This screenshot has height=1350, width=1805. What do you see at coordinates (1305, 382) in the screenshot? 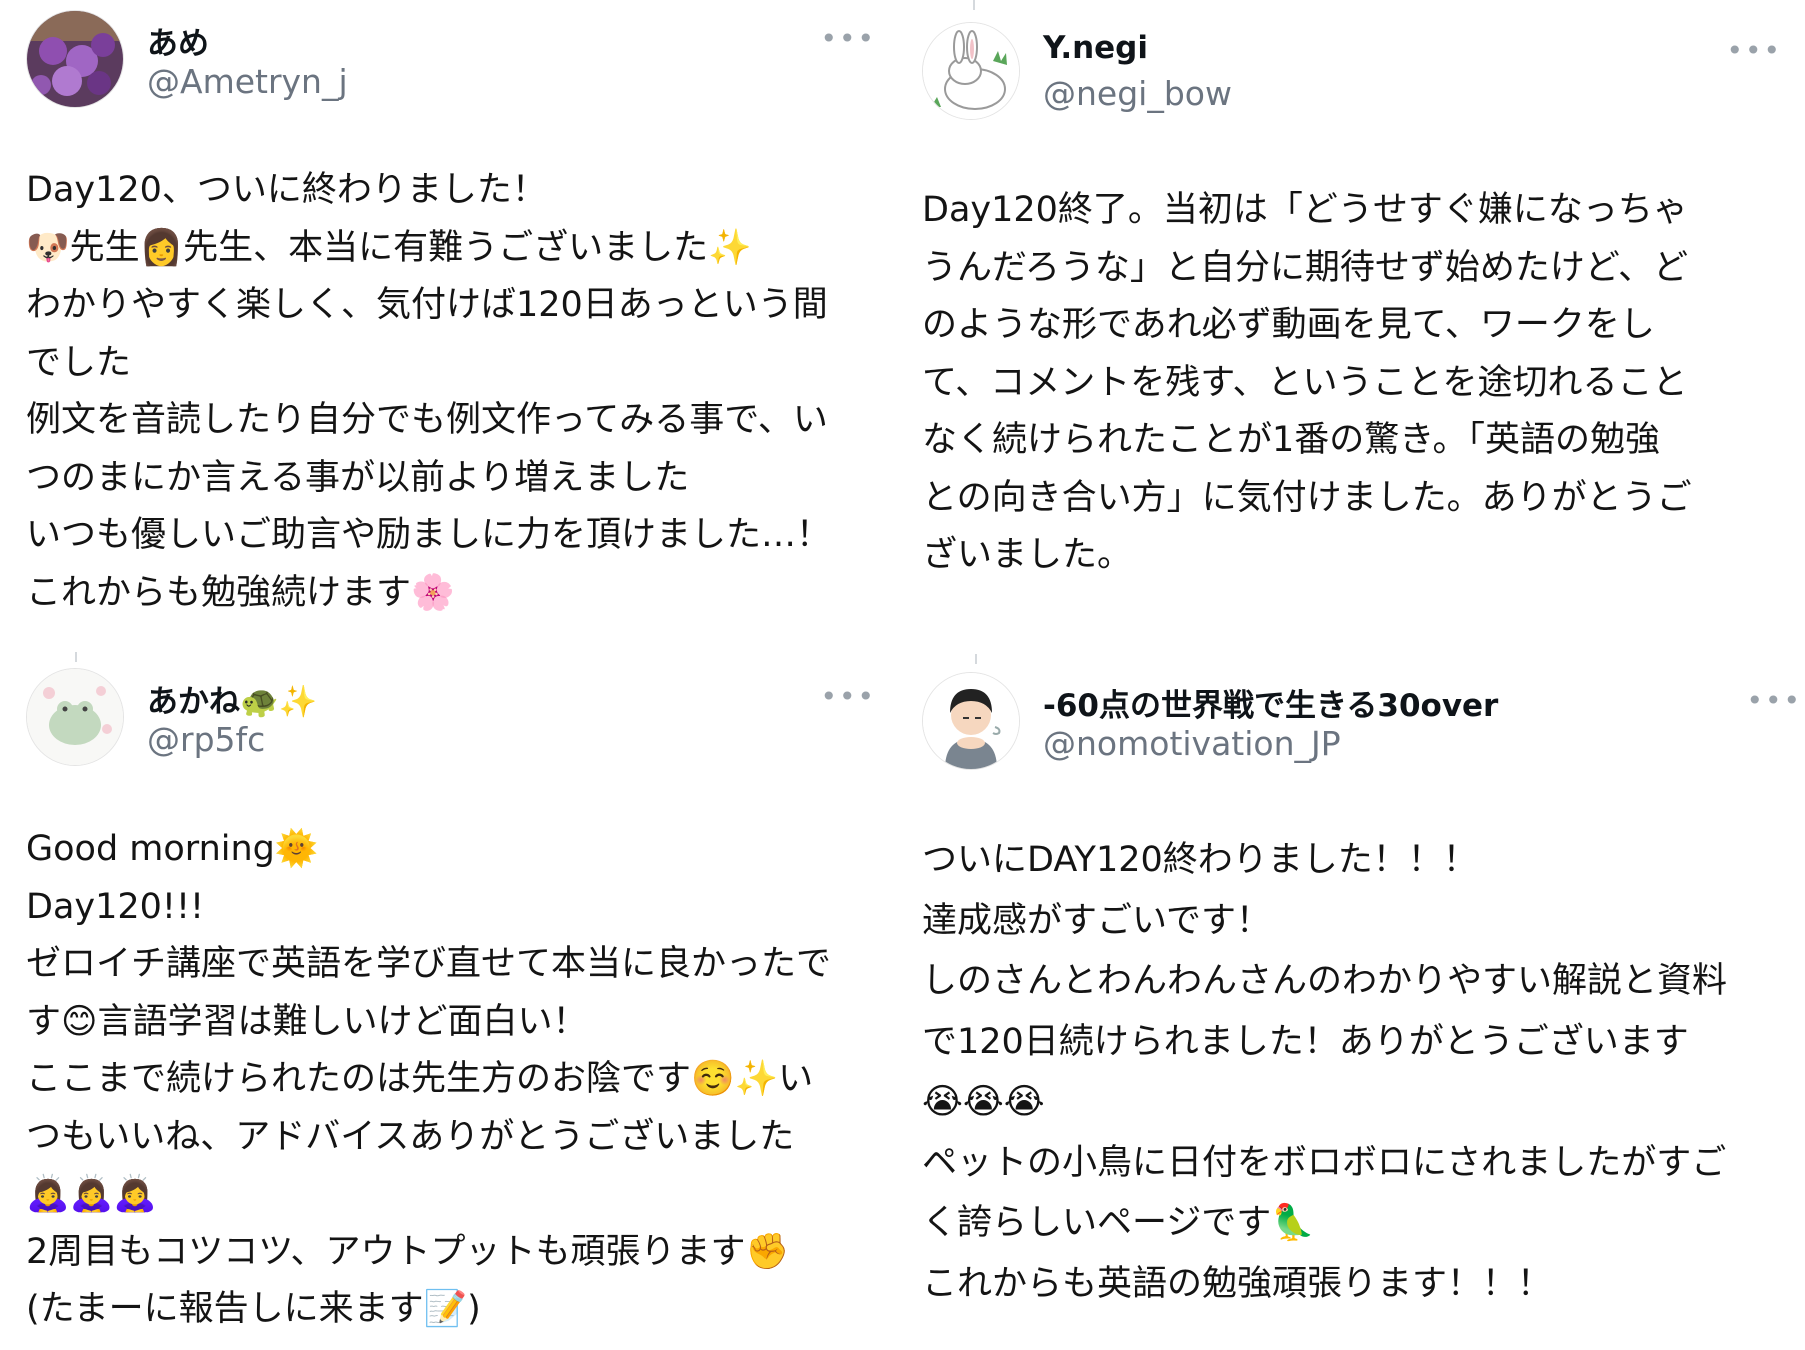
I see `tweet-text-line: て、コメントを残す、ということを途切れること` at bounding box center [1305, 382].